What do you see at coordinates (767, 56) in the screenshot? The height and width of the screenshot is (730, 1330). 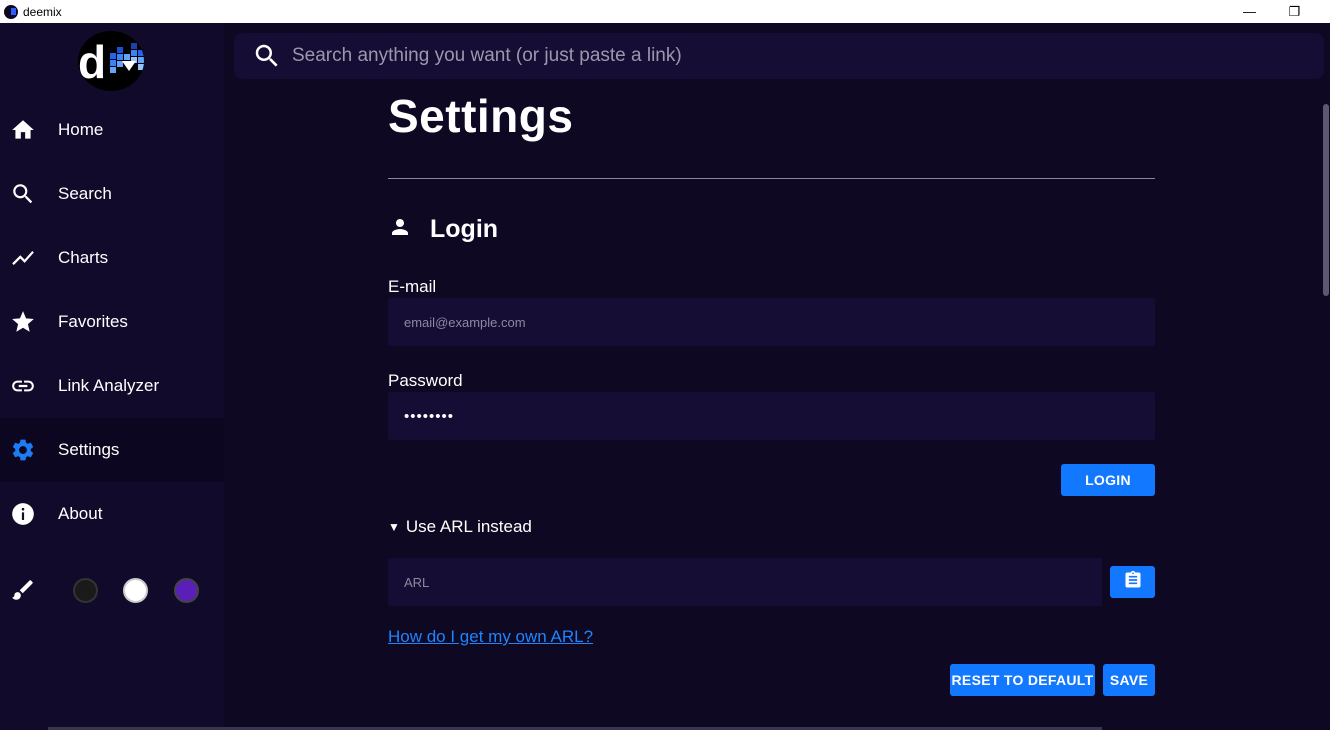 I see `search-input` at bounding box center [767, 56].